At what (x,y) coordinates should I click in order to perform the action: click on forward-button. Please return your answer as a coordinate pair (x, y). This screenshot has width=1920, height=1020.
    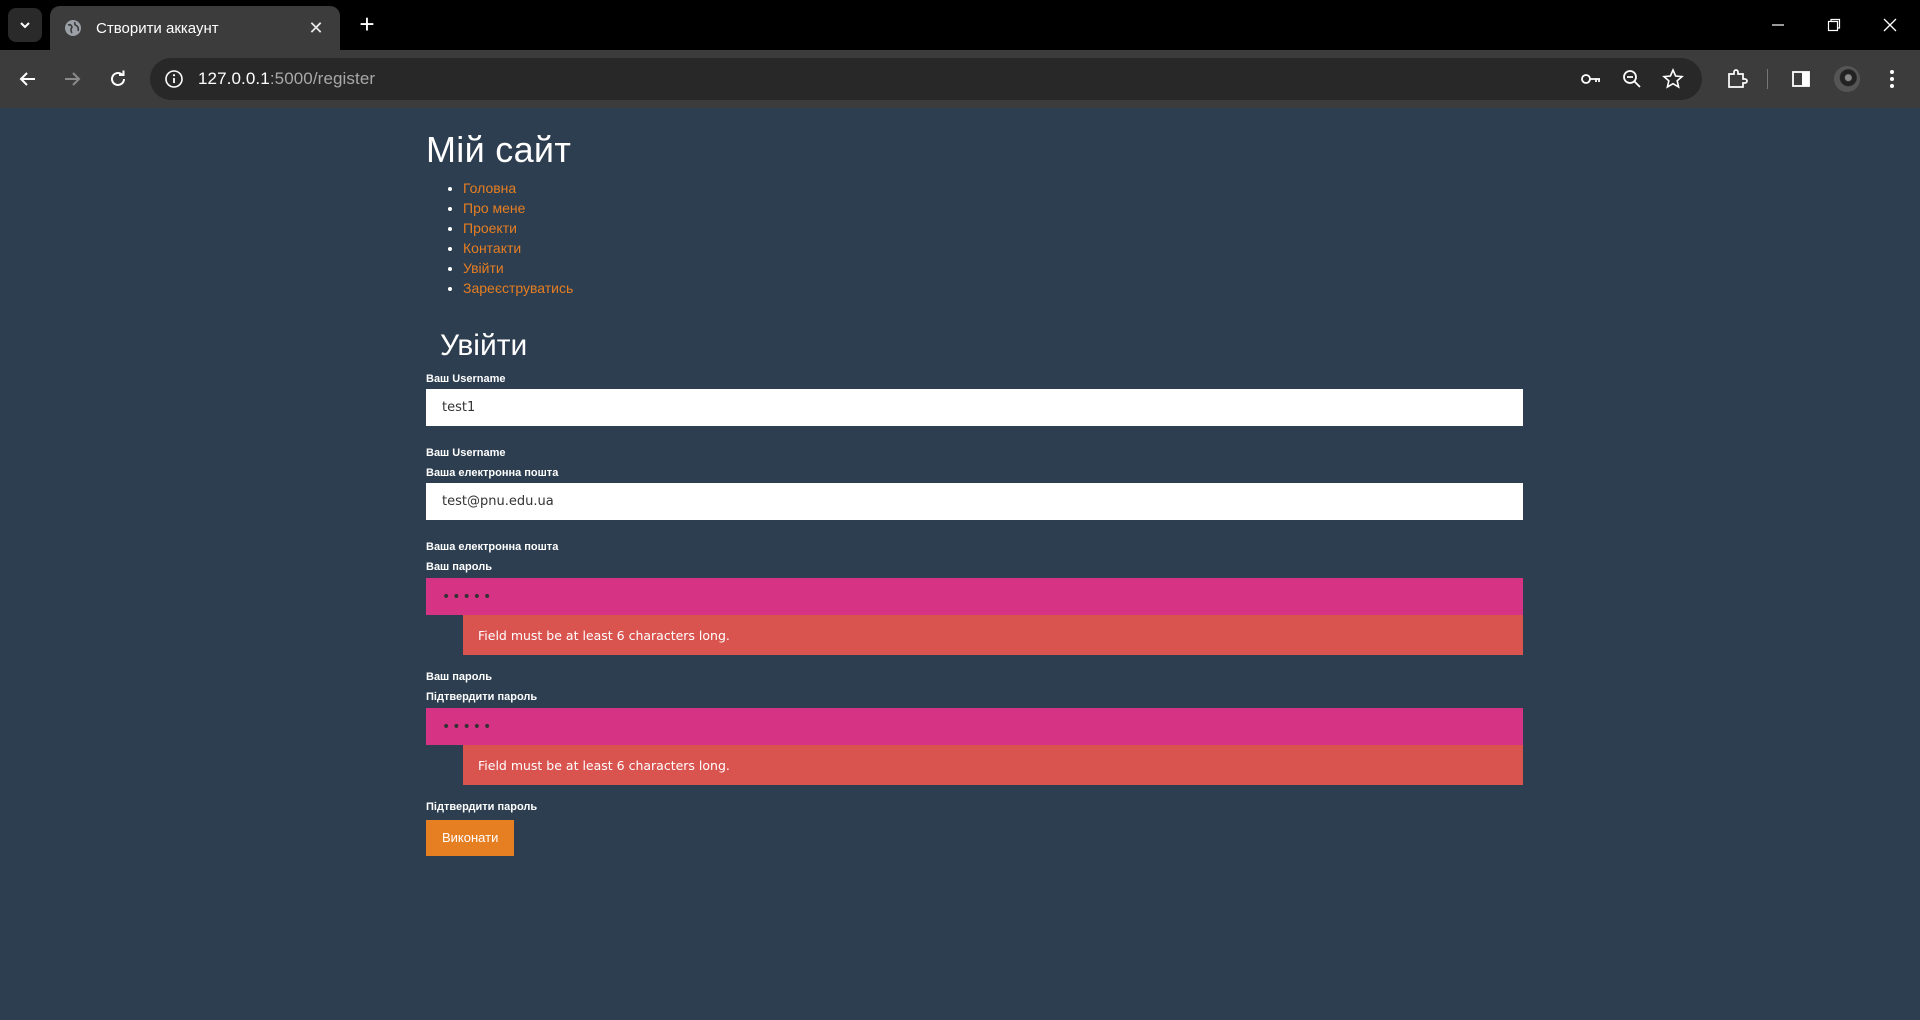
    Looking at the image, I should click on (72, 79).